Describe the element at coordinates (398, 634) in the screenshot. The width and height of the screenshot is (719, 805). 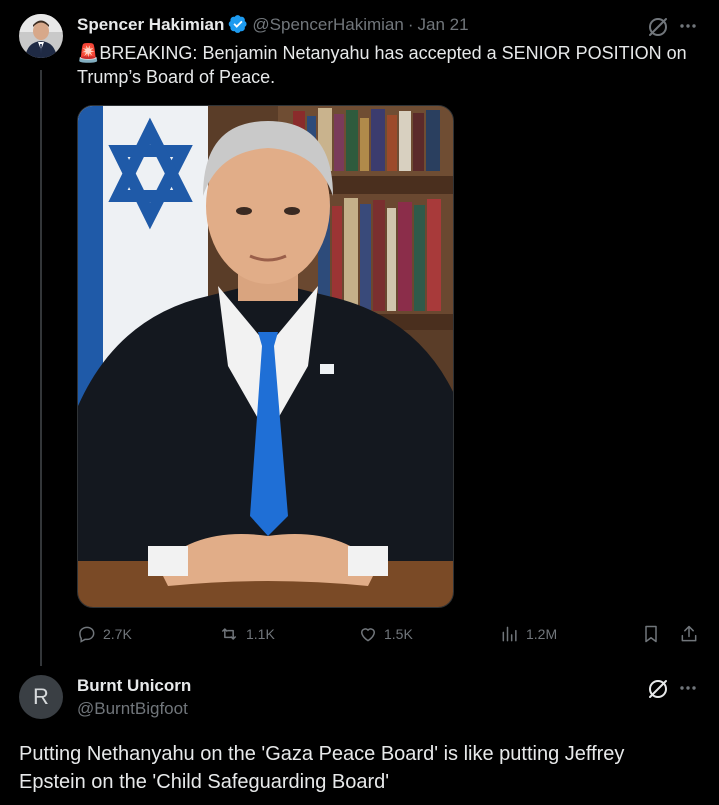
I see `like-count: 1.5K` at that location.